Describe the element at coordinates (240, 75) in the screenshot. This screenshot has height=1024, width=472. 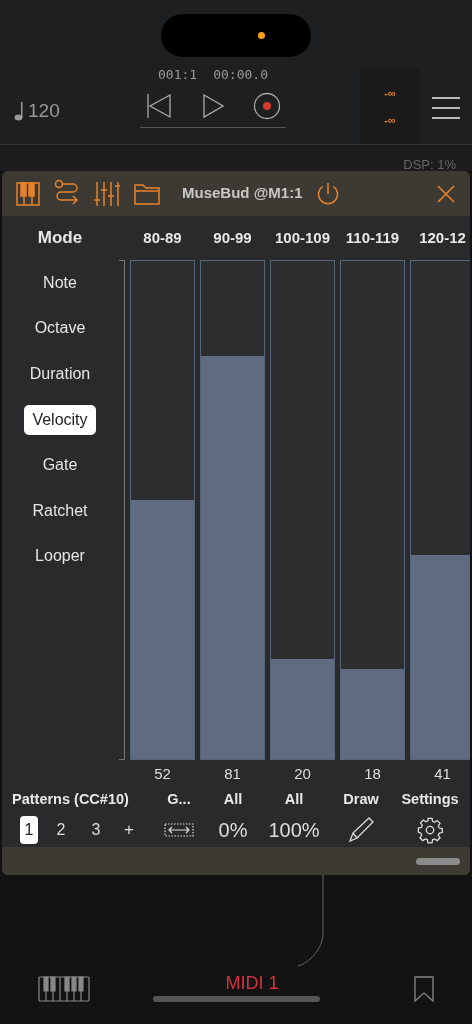
I see `time-position: 00:00.0` at that location.